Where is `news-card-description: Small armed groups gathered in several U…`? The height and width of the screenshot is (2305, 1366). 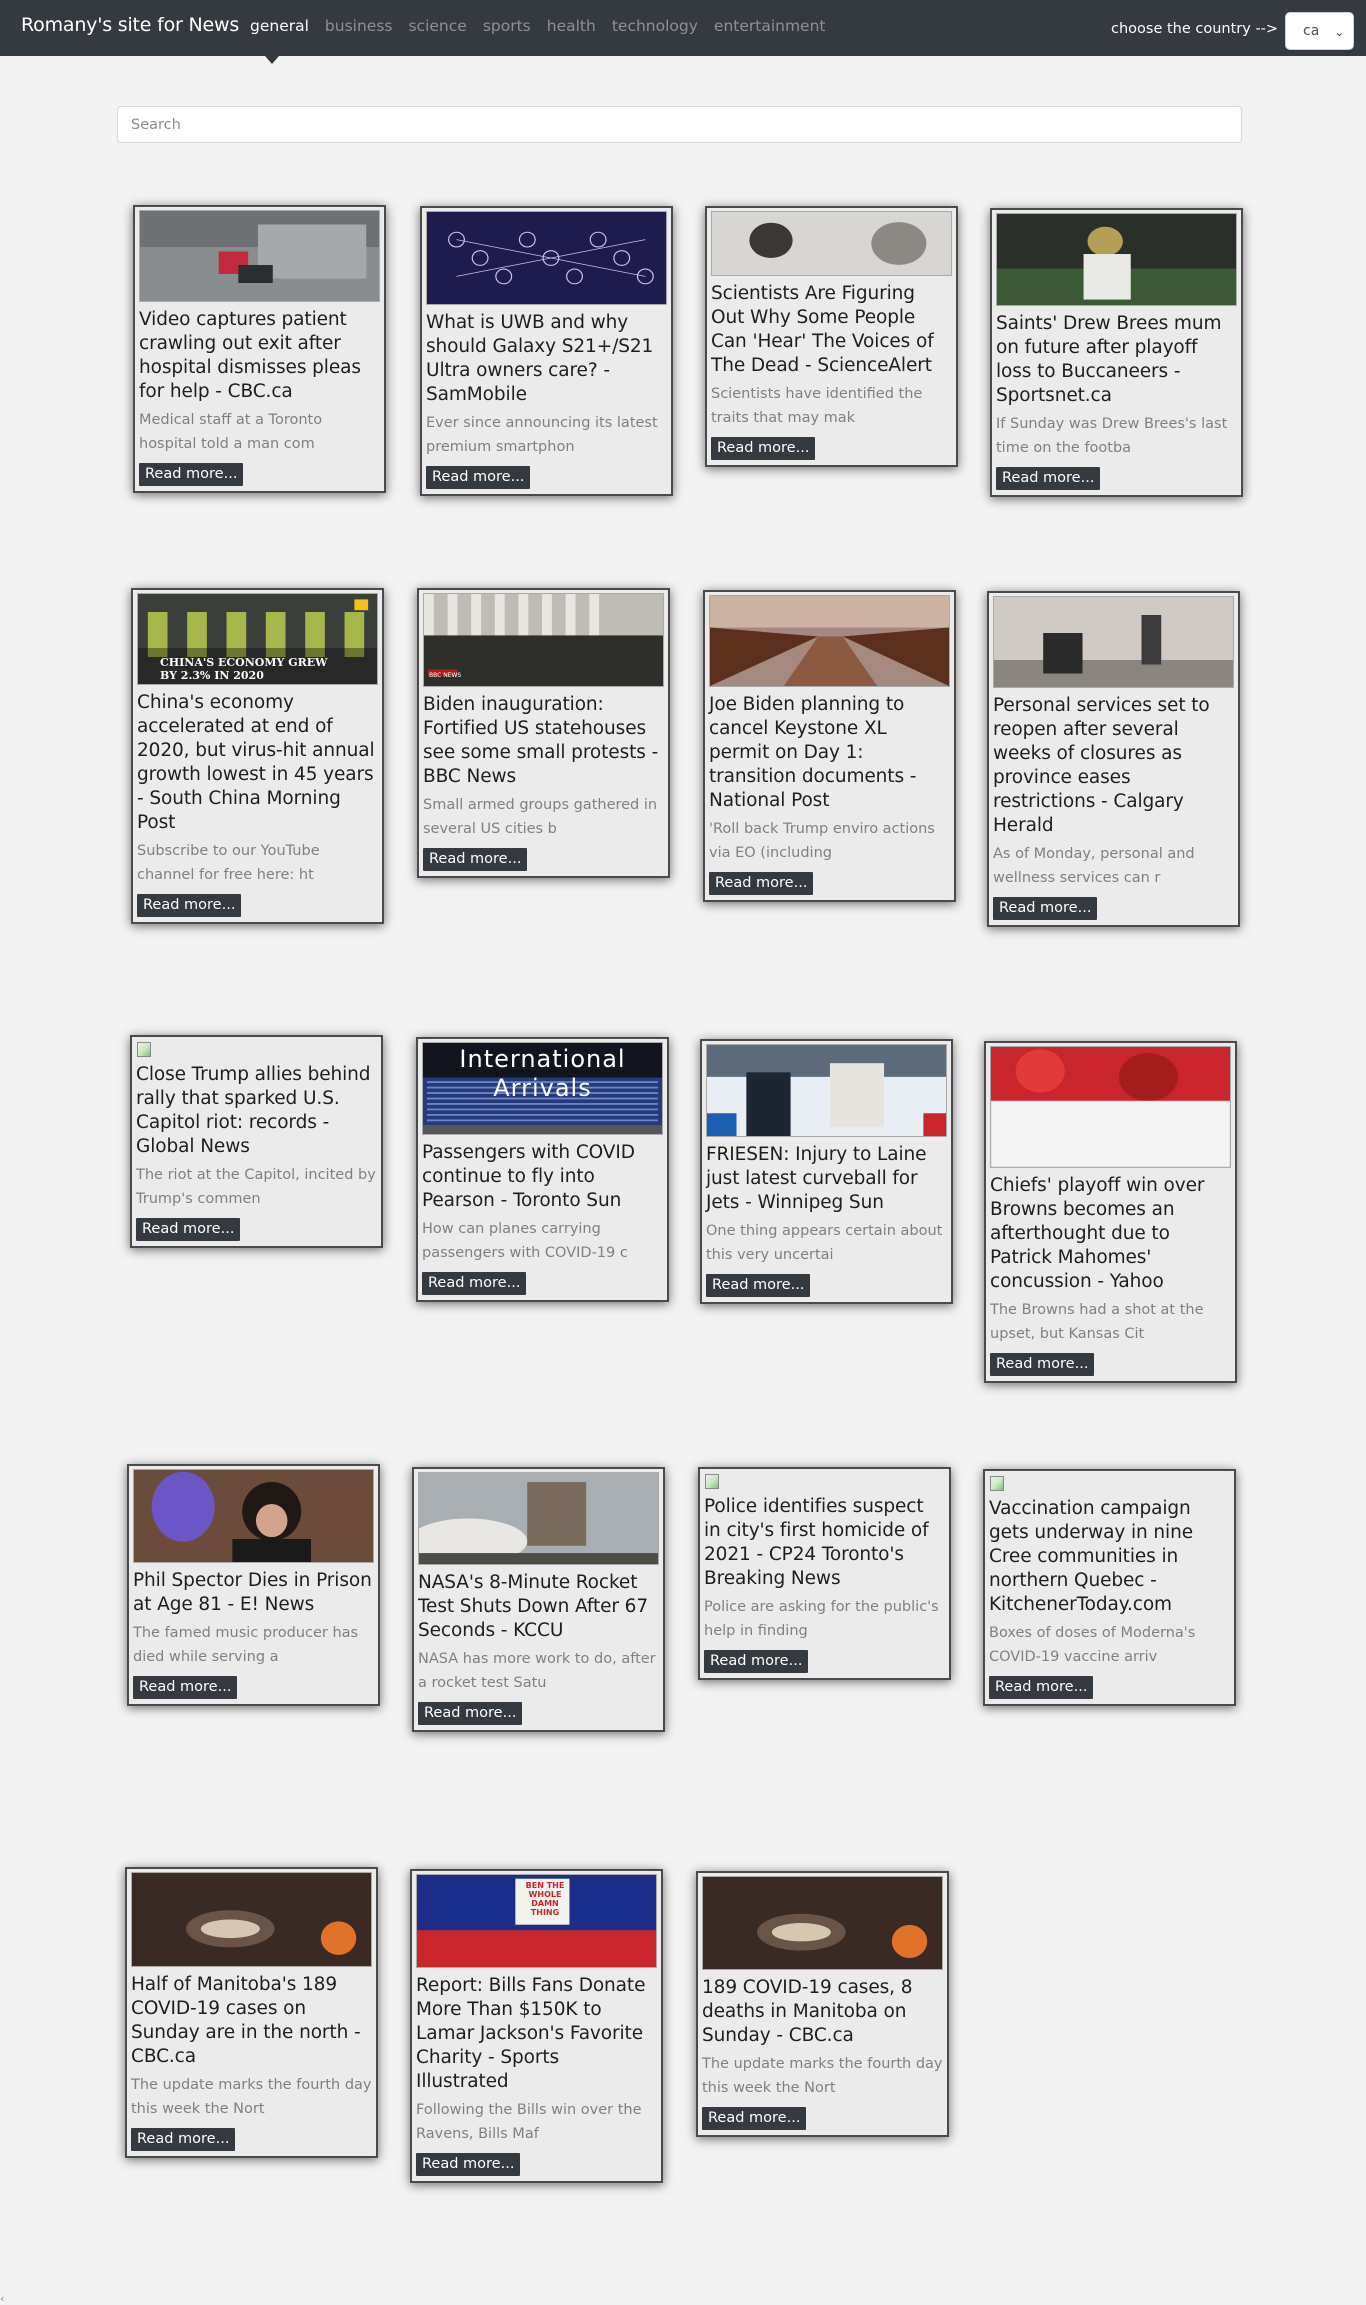 news-card-description: Small armed groups gathered in several U… is located at coordinates (540, 817).